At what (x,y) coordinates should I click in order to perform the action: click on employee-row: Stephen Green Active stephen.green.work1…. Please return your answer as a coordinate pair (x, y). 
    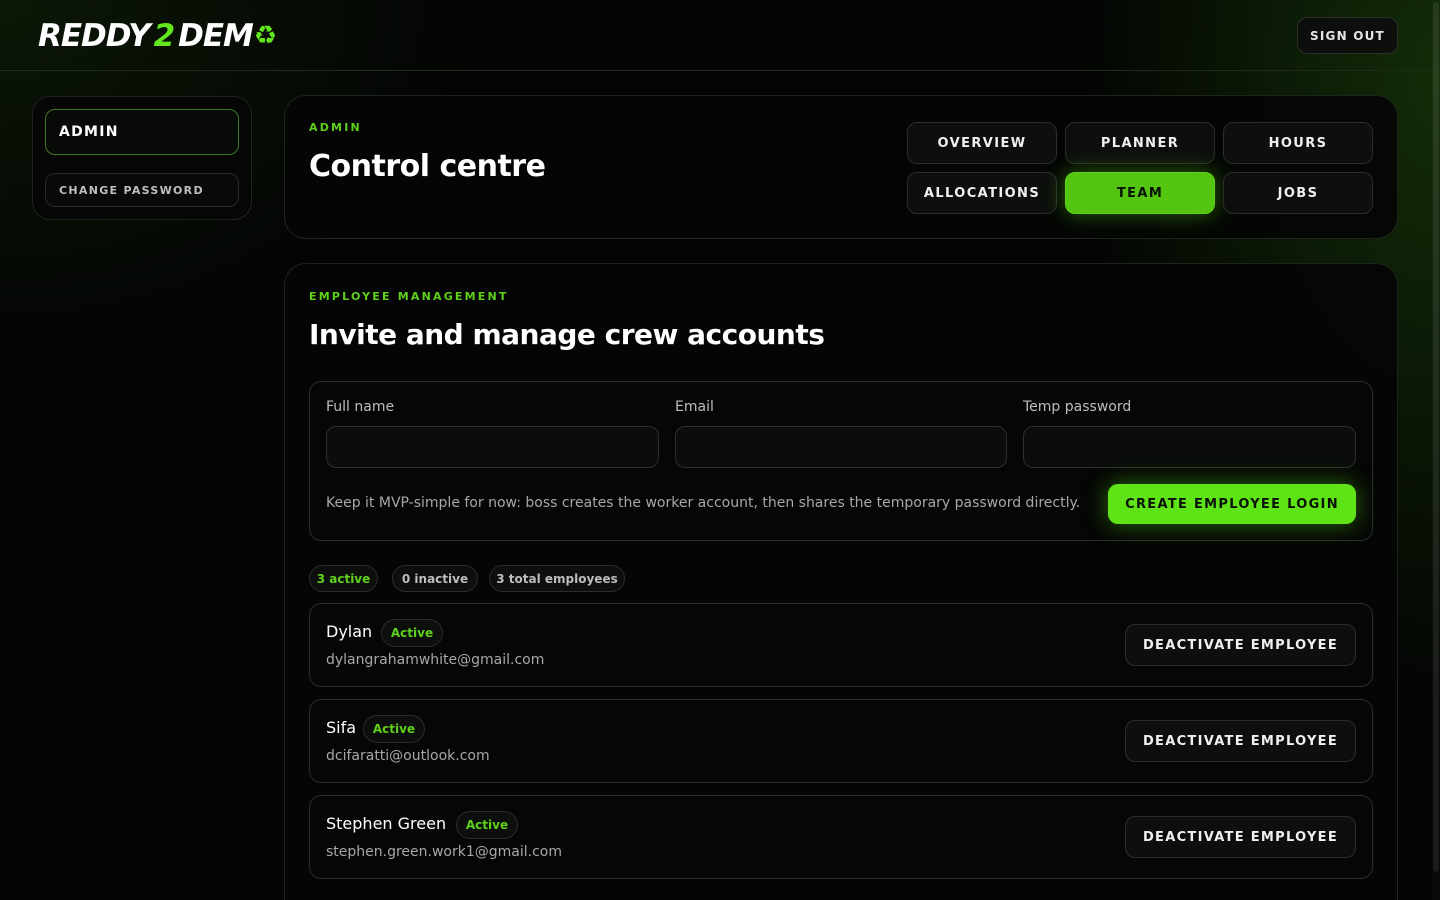
    Looking at the image, I should click on (841, 837).